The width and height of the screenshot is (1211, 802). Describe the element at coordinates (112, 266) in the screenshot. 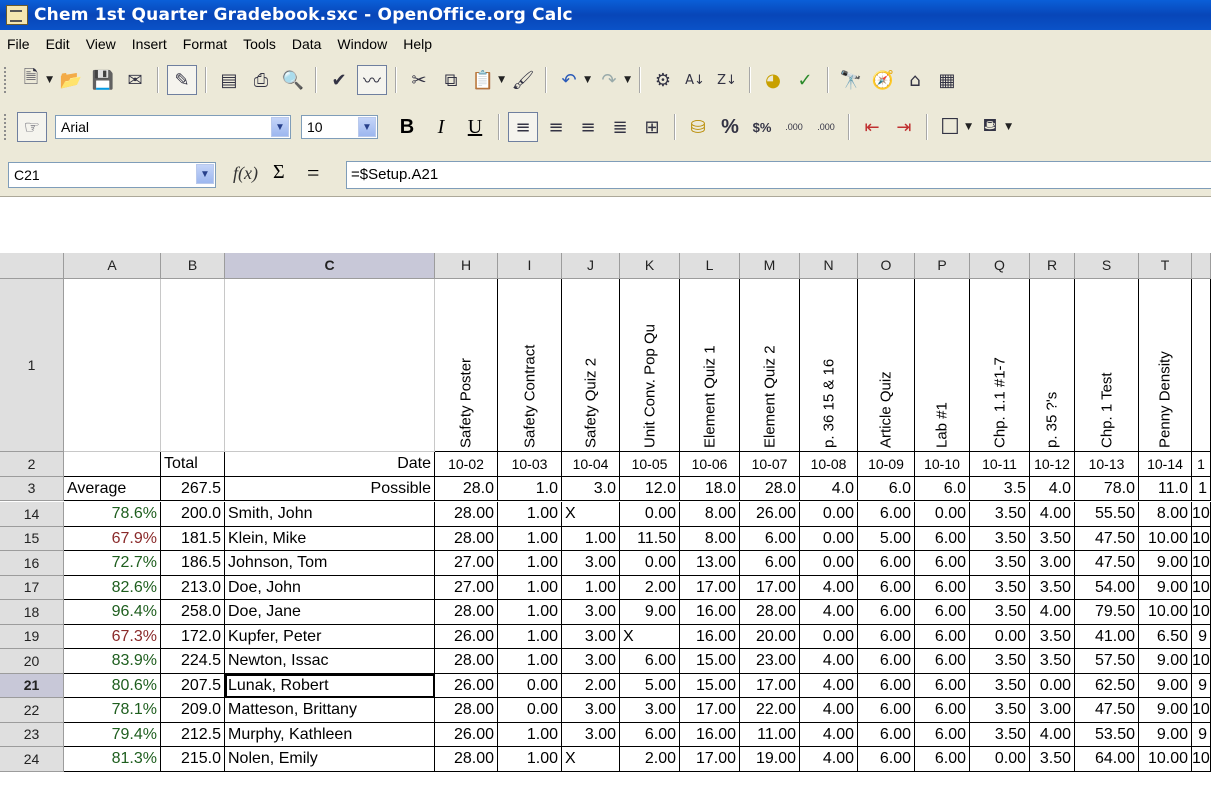

I see `column-header-A: A` at that location.